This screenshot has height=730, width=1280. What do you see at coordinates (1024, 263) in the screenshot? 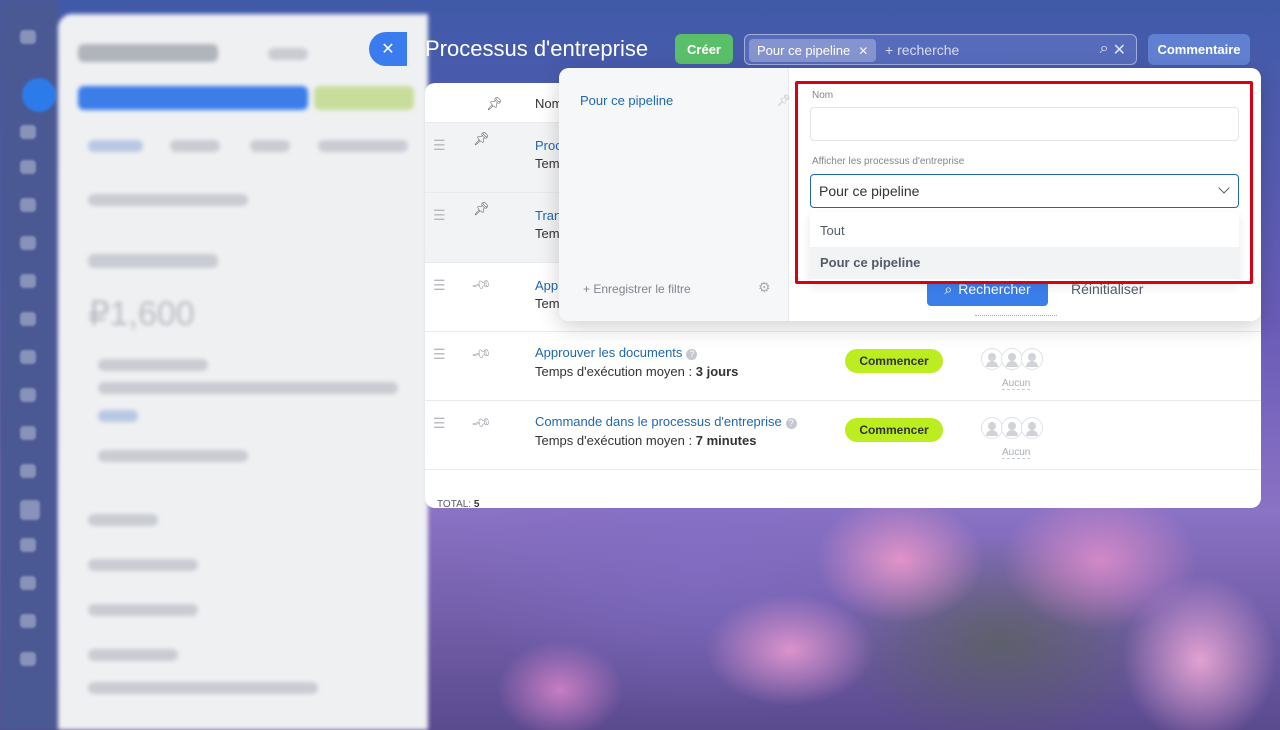
I see `option-pipeline: Pour ce pipeline` at bounding box center [1024, 263].